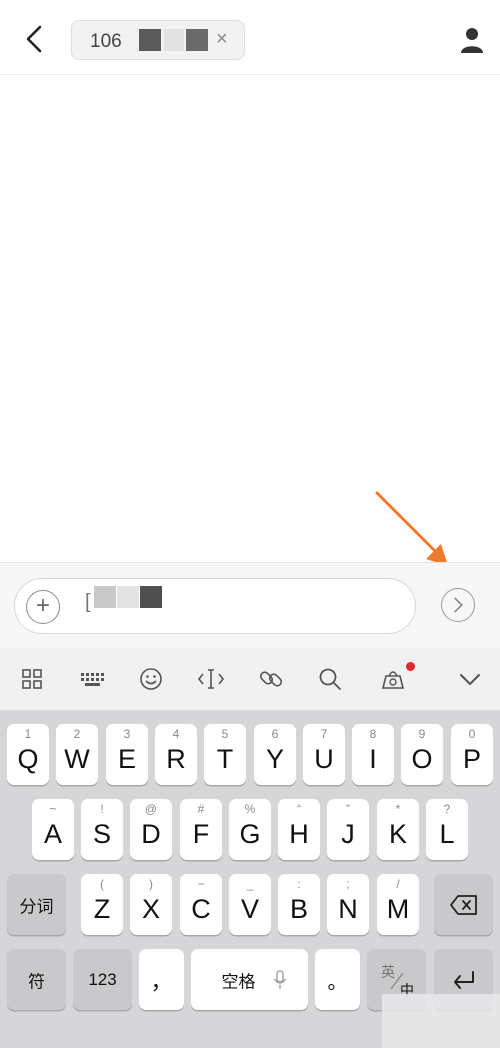 The height and width of the screenshot is (1048, 500). I want to click on key-i: 8I, so click(373, 754).